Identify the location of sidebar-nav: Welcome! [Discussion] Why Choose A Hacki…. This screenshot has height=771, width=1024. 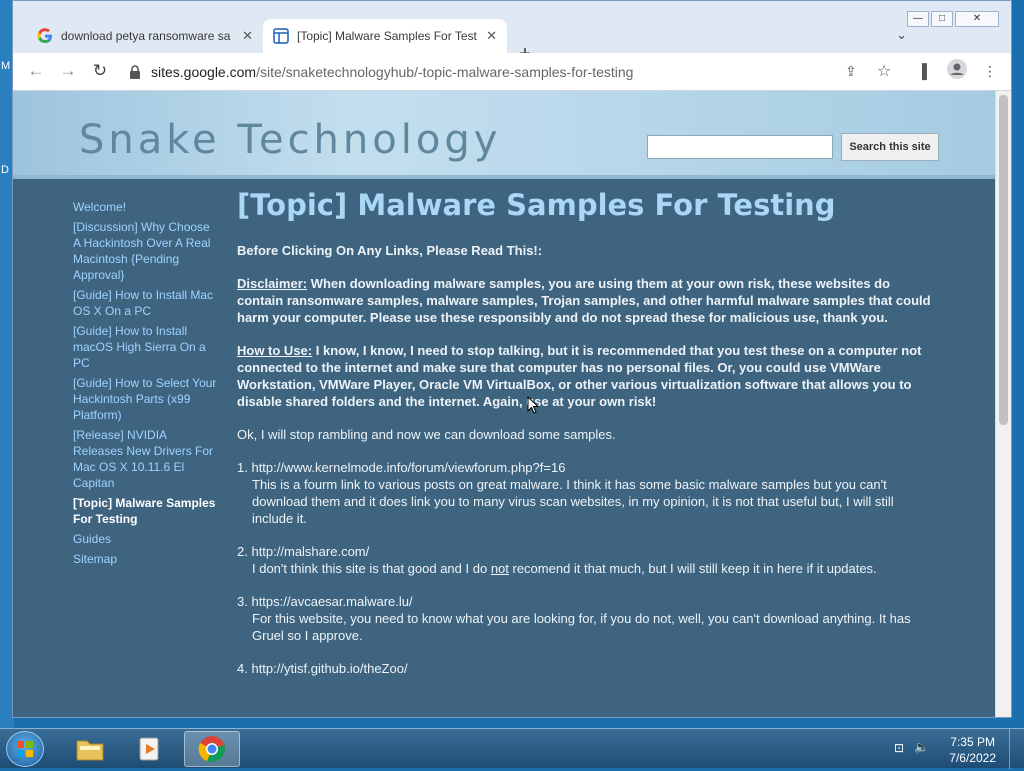
(146, 385).